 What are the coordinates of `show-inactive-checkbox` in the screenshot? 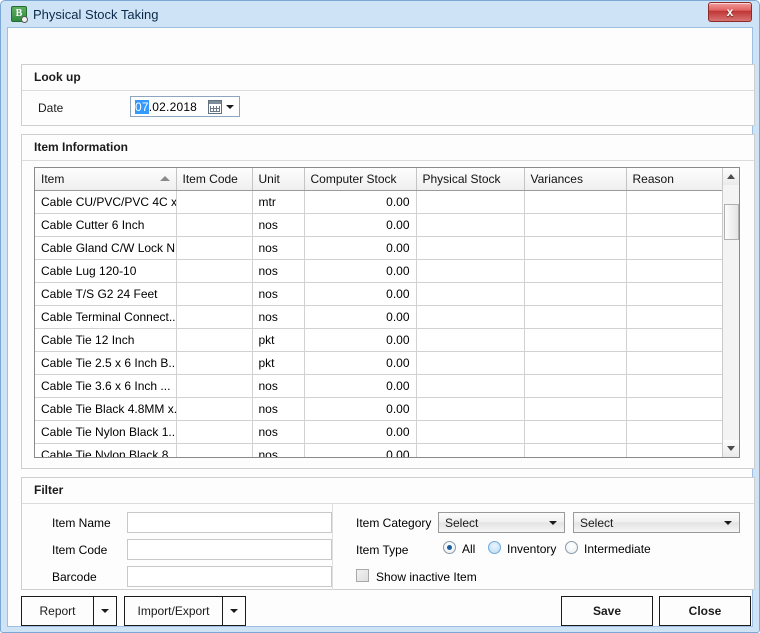 It's located at (362, 575).